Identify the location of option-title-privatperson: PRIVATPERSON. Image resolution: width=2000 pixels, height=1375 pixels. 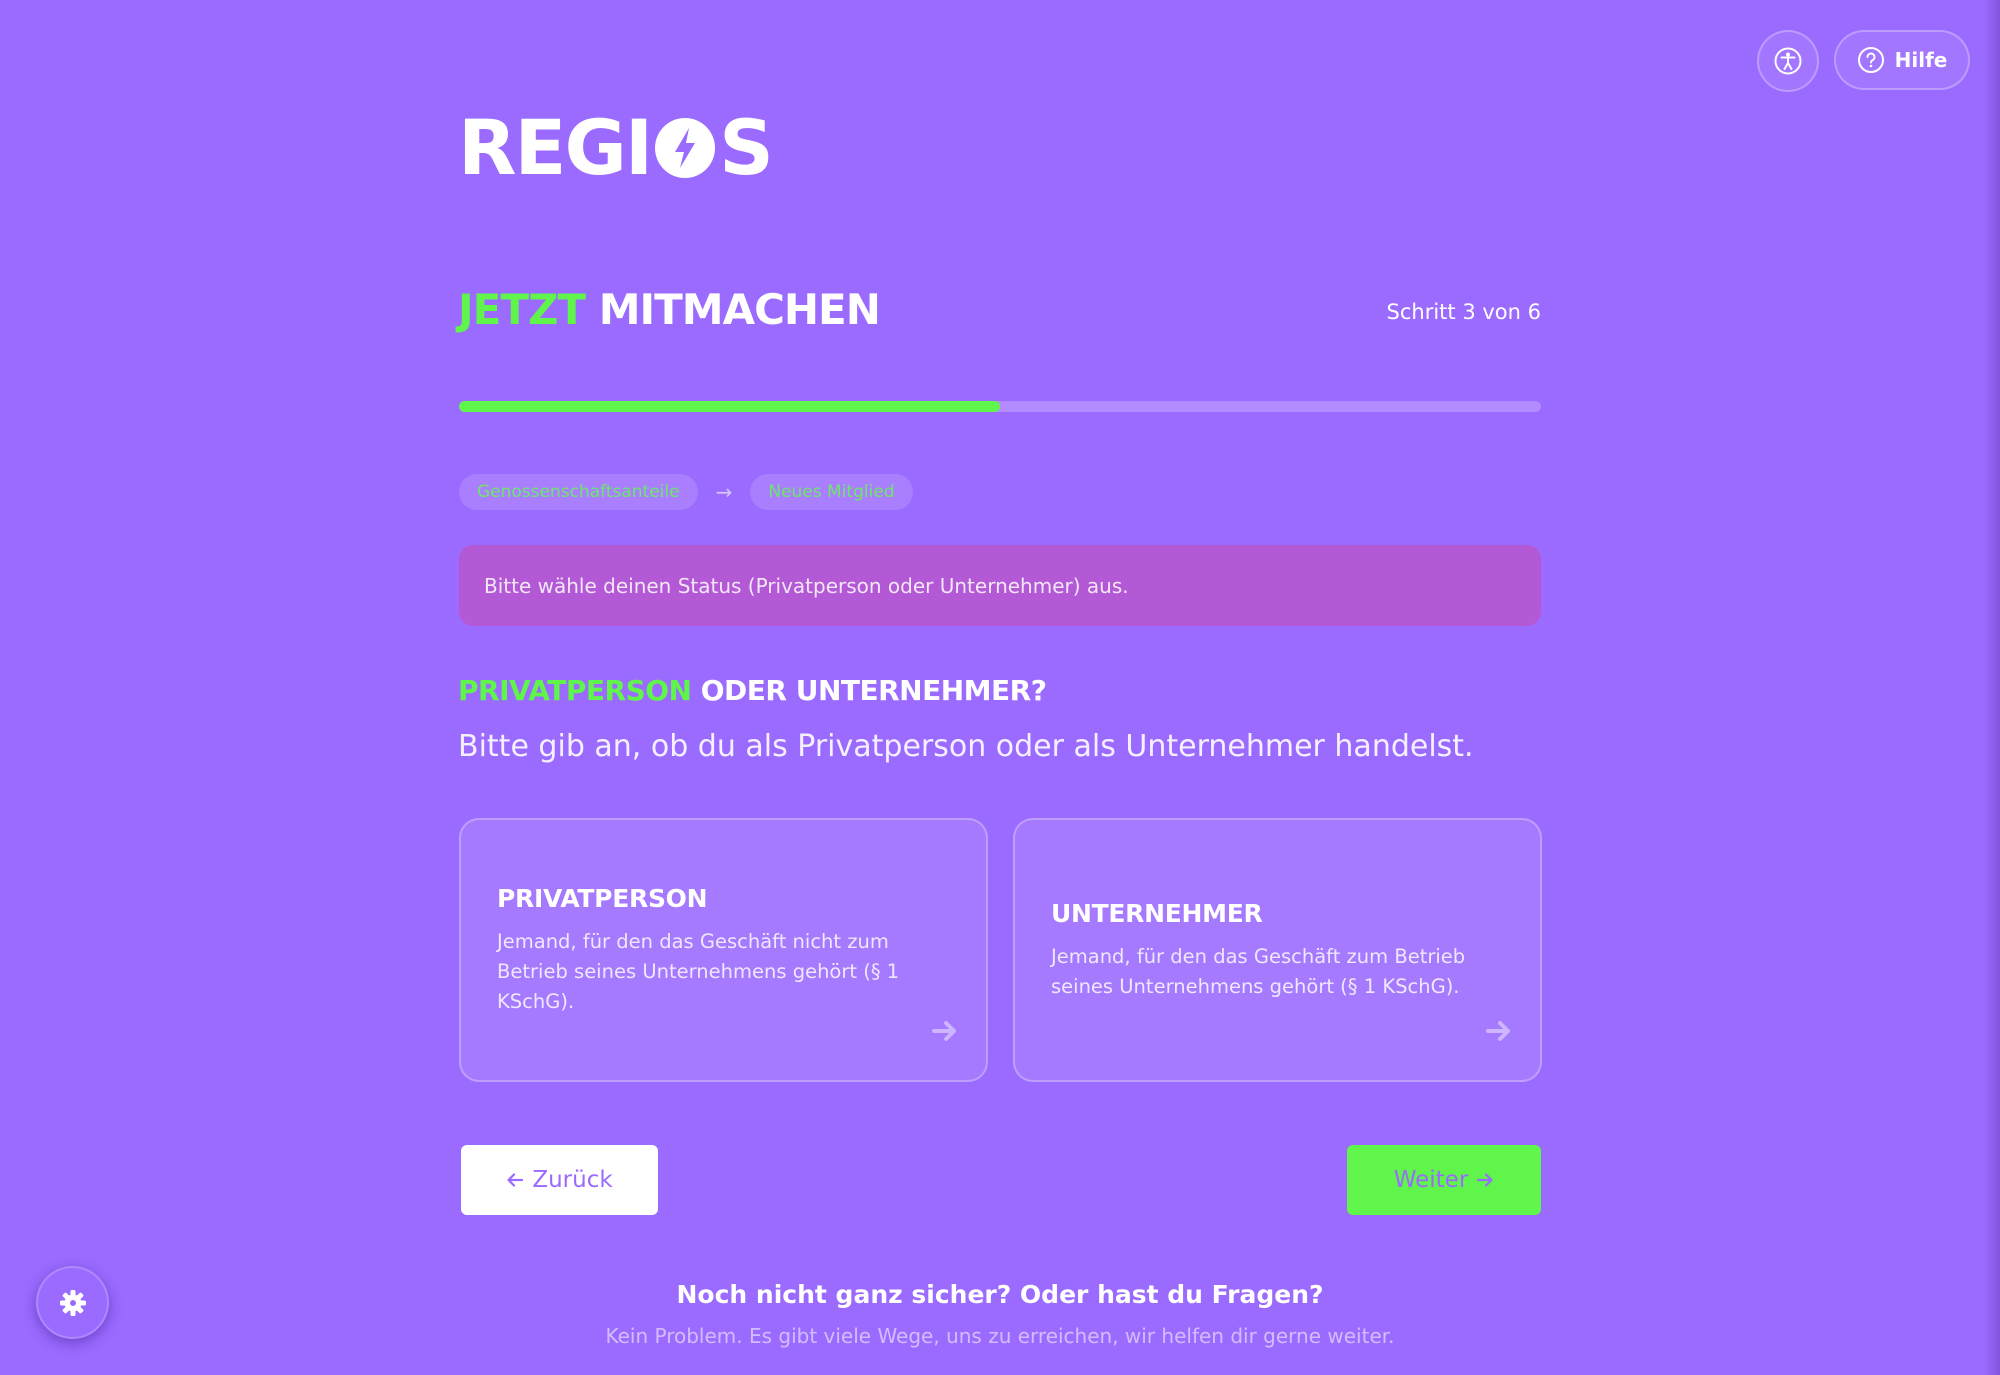
(602, 898).